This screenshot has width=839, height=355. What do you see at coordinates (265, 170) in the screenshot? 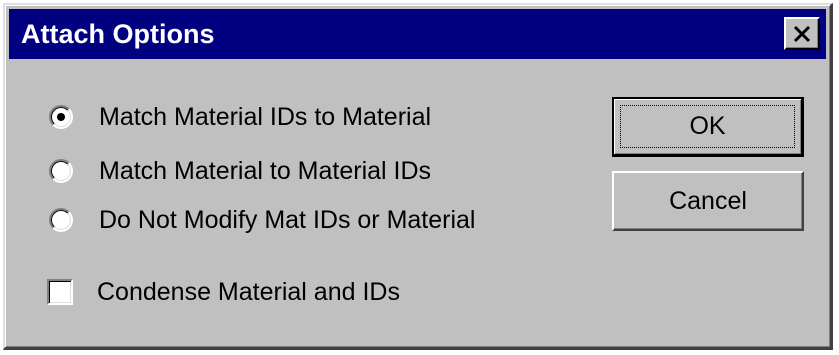
I see `radio-label: Match Material to Material IDs` at bounding box center [265, 170].